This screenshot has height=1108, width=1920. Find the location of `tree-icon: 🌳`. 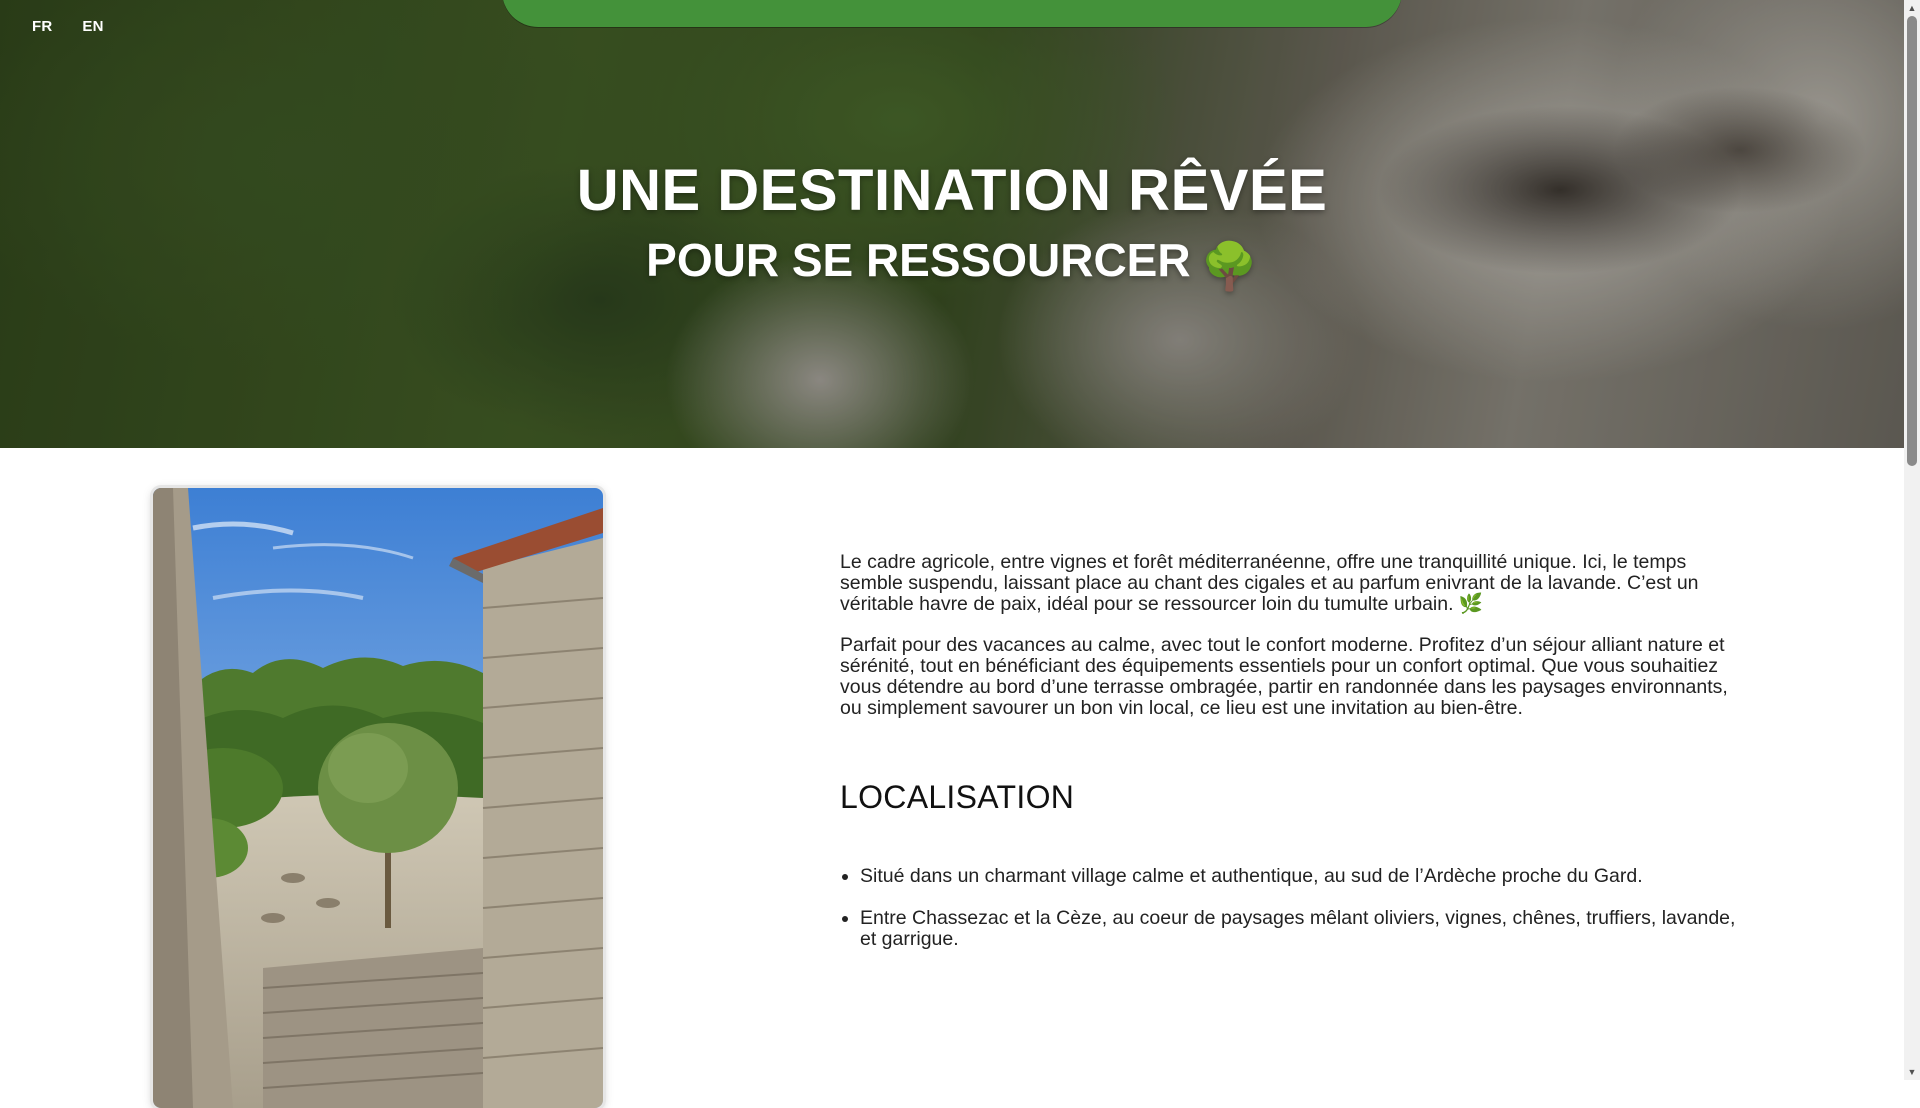

tree-icon: 🌳 is located at coordinates (1229, 266).